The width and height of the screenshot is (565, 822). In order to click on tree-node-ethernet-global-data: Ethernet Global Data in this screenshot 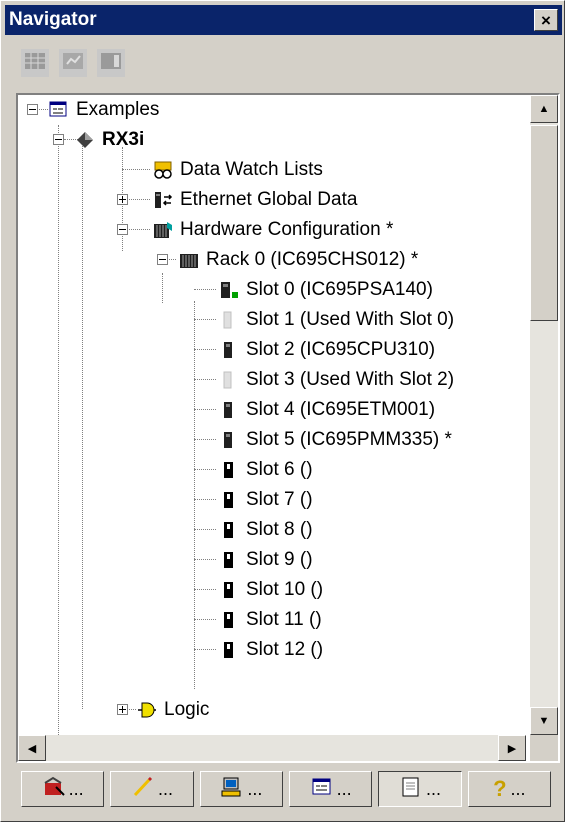, I will do `click(254, 200)`.